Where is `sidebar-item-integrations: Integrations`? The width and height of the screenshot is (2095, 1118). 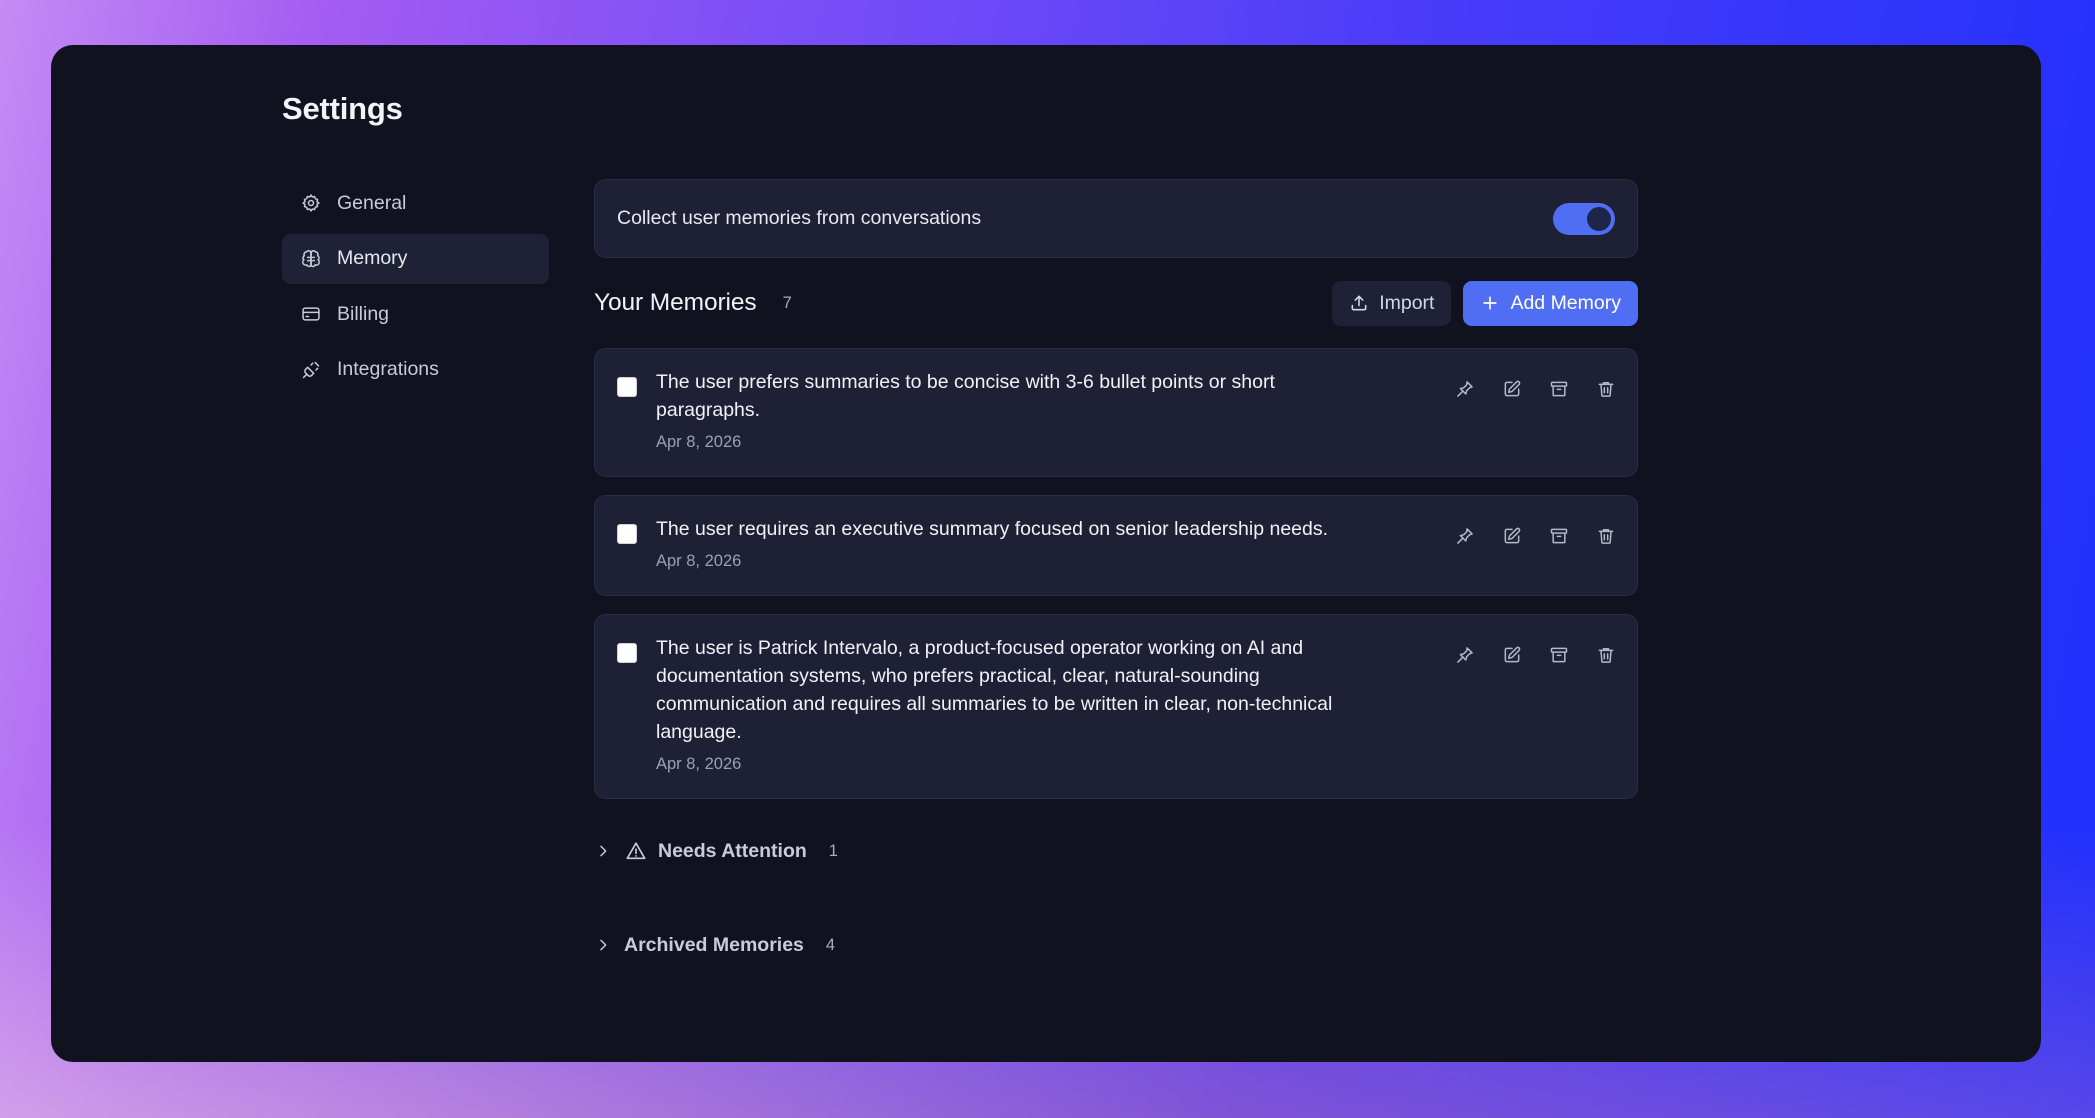 sidebar-item-integrations: Integrations is located at coordinates (415, 370).